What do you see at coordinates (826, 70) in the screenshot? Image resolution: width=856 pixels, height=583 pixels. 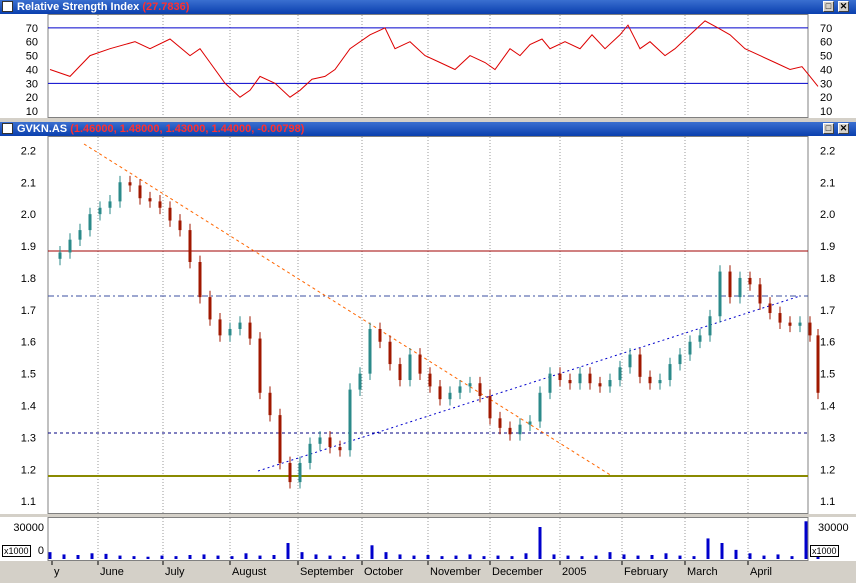 I see `rsi-tick-label: 40` at bounding box center [826, 70].